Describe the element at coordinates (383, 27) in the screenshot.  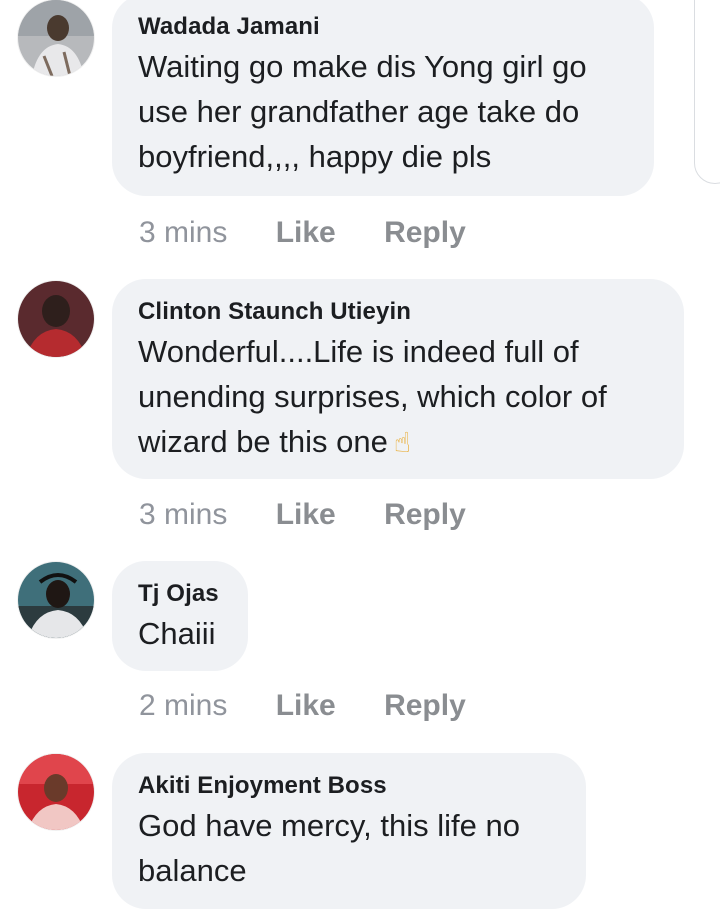
I see `comment-author: Wadada Jamani` at that location.